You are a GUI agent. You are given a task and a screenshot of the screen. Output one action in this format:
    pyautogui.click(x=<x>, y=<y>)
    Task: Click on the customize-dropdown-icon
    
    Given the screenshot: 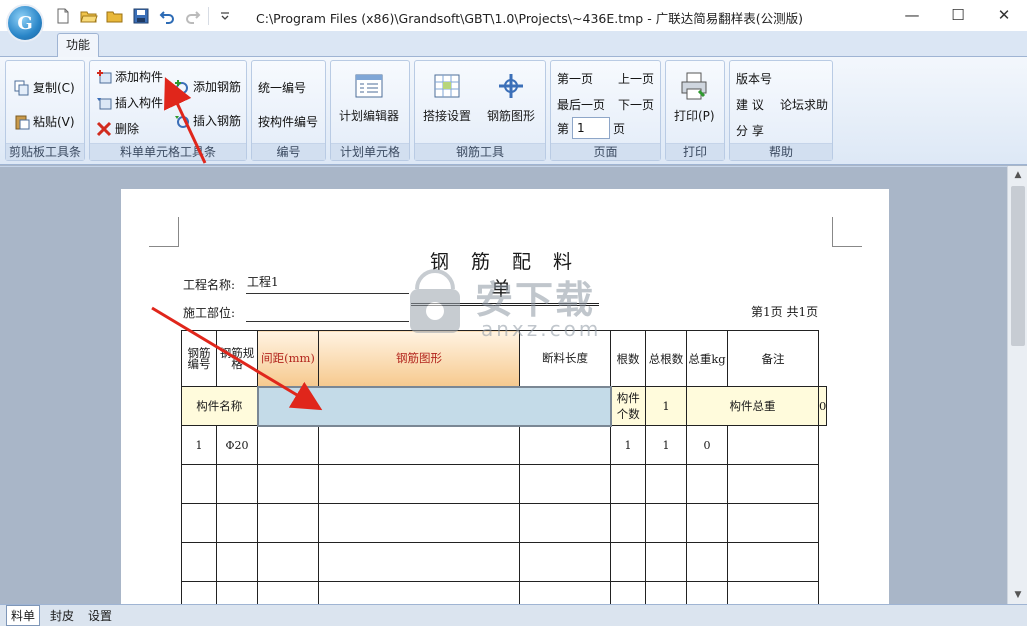 What is the action you would take?
    pyautogui.click(x=224, y=16)
    